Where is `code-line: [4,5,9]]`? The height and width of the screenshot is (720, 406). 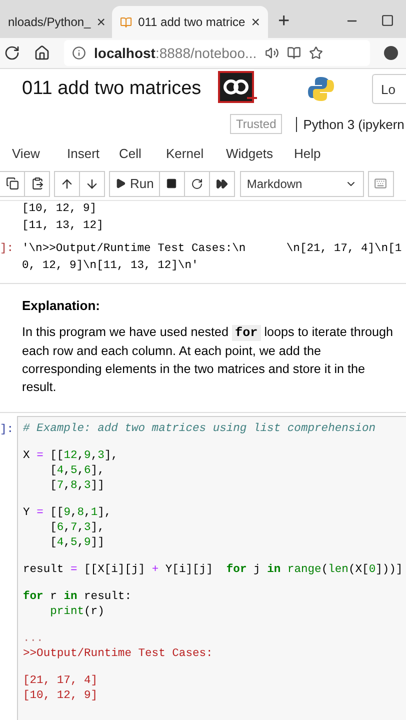 code-line: [4,5,9]] is located at coordinates (77, 543).